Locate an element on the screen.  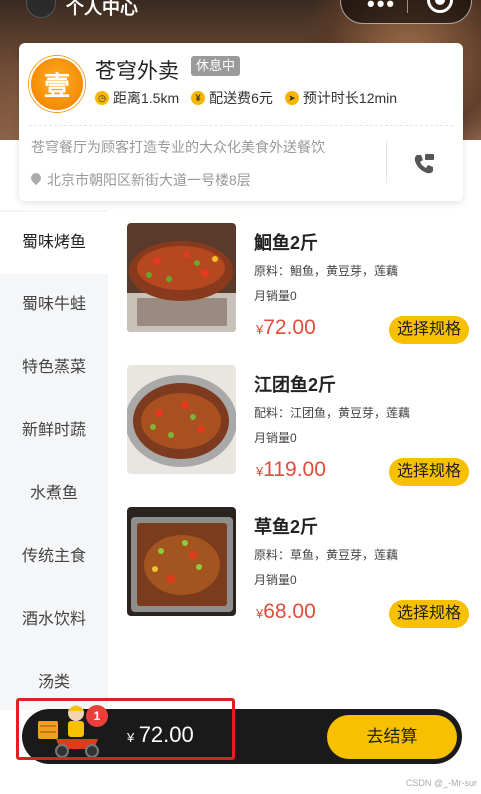
annotation-highlight is located at coordinates (125, 729).